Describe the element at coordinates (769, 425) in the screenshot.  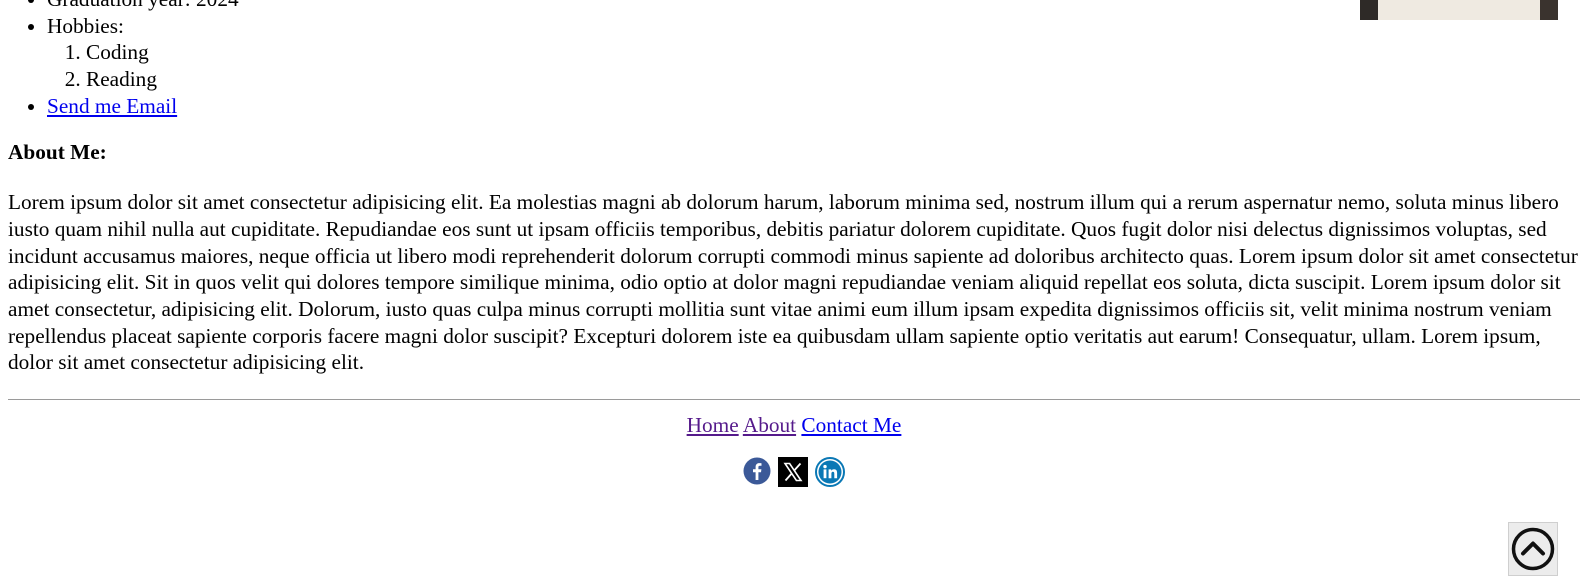
I see `nav-link-about: About` at that location.